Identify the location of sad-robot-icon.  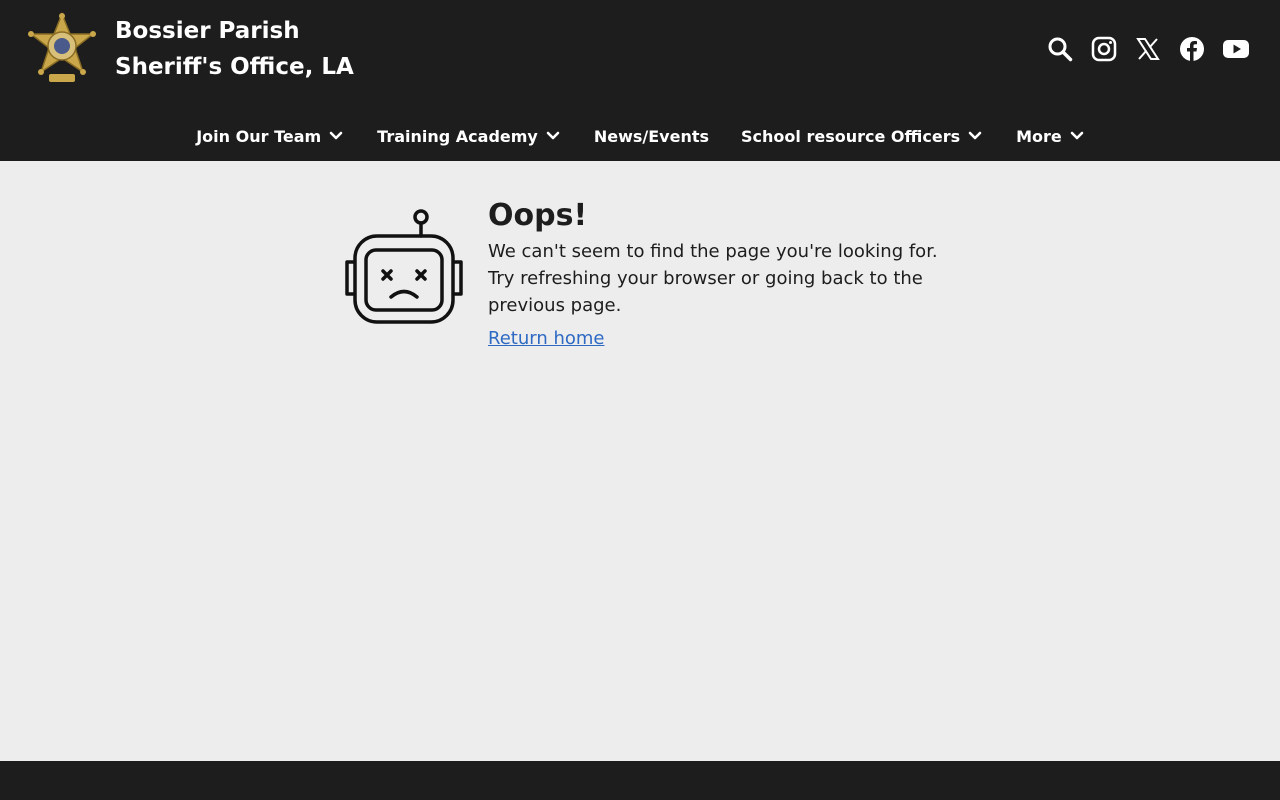
(404, 266).